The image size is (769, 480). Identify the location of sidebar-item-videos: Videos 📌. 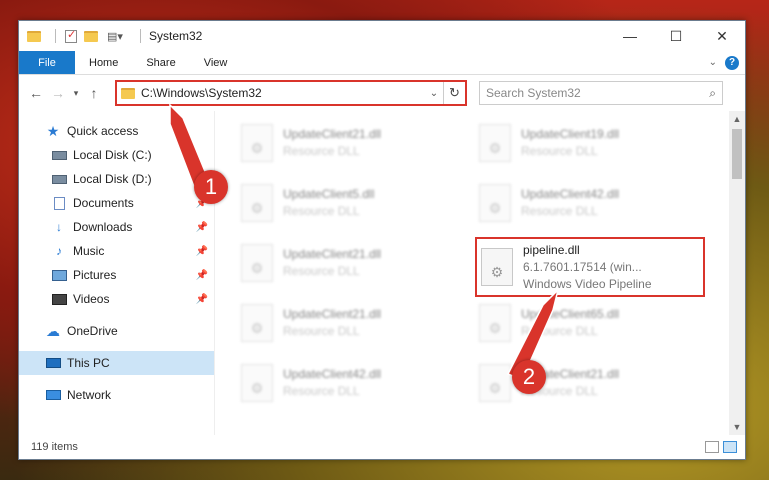
(116, 299).